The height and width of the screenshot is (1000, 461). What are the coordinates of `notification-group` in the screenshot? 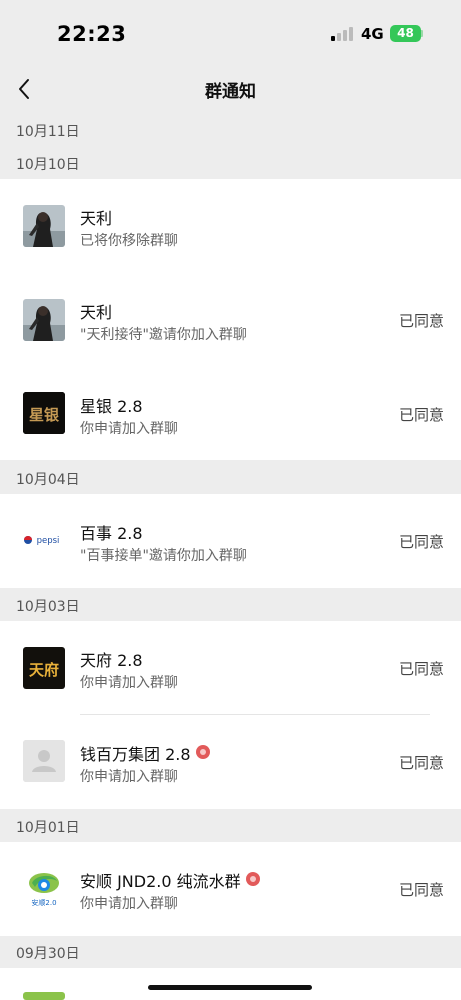 It's located at (230, 984).